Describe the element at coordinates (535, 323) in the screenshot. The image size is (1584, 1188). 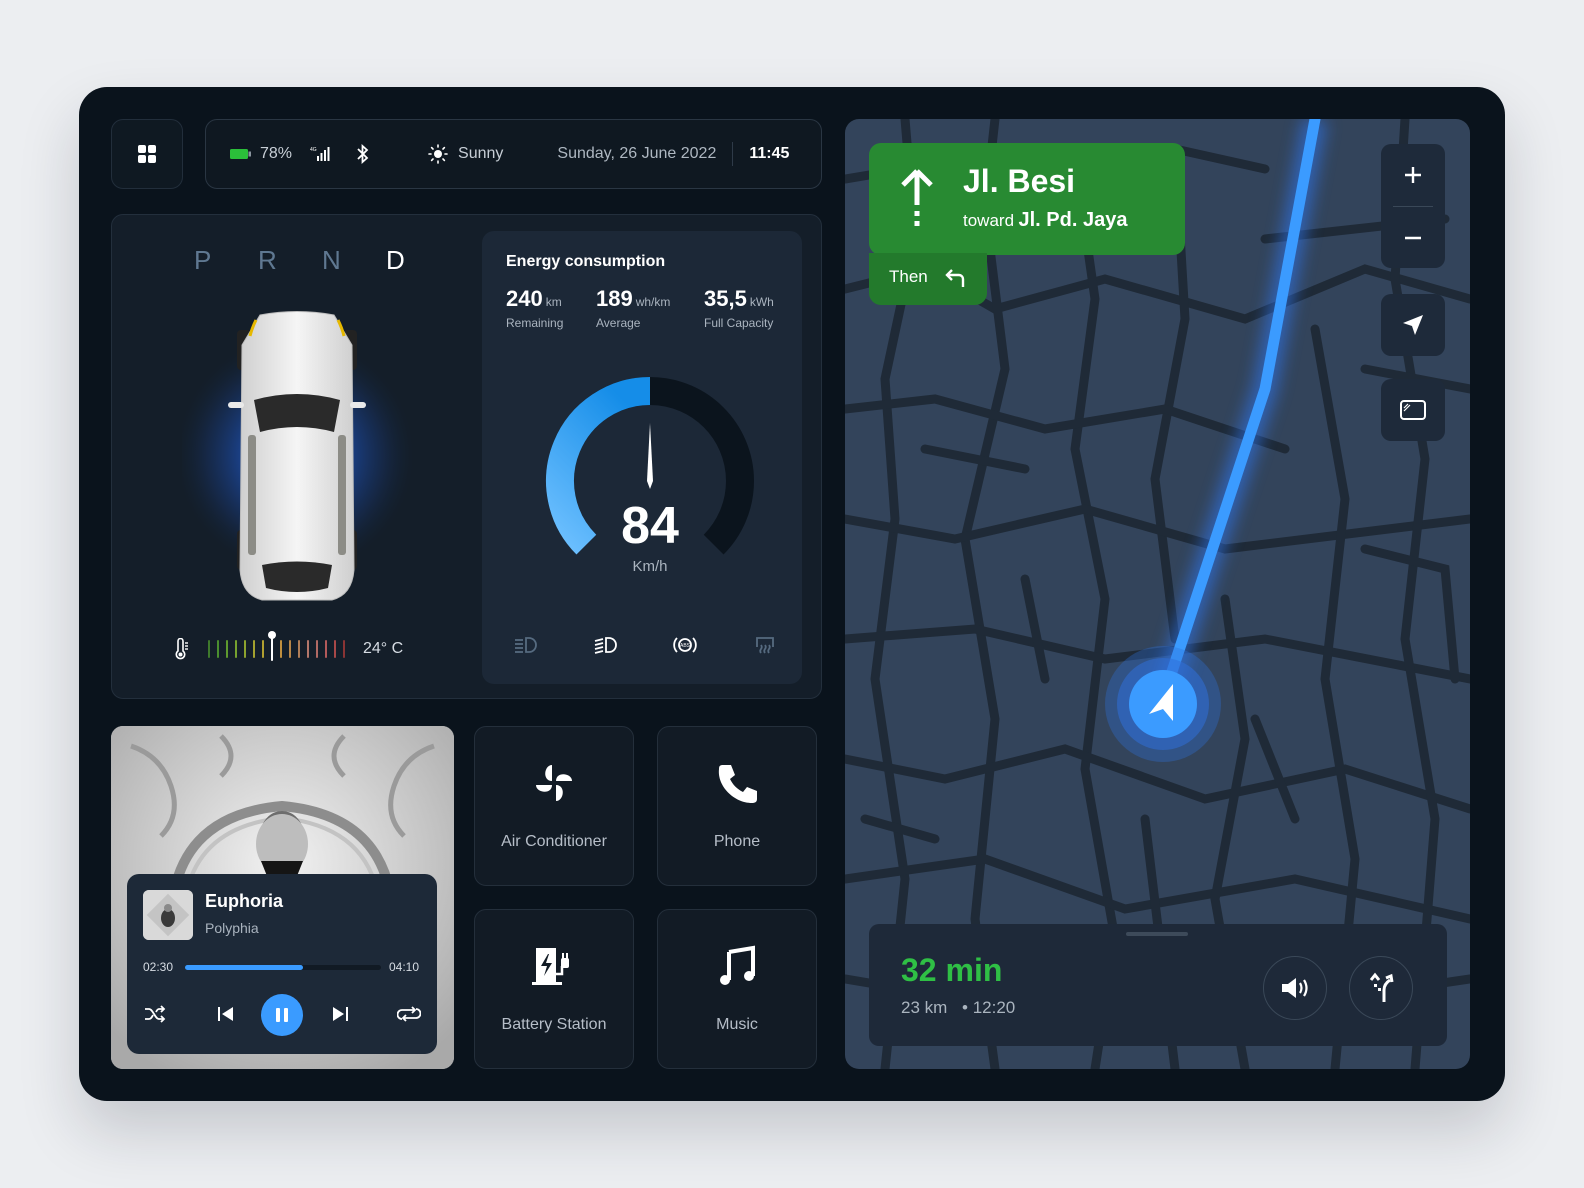
I see `stat-label: Remaining` at that location.